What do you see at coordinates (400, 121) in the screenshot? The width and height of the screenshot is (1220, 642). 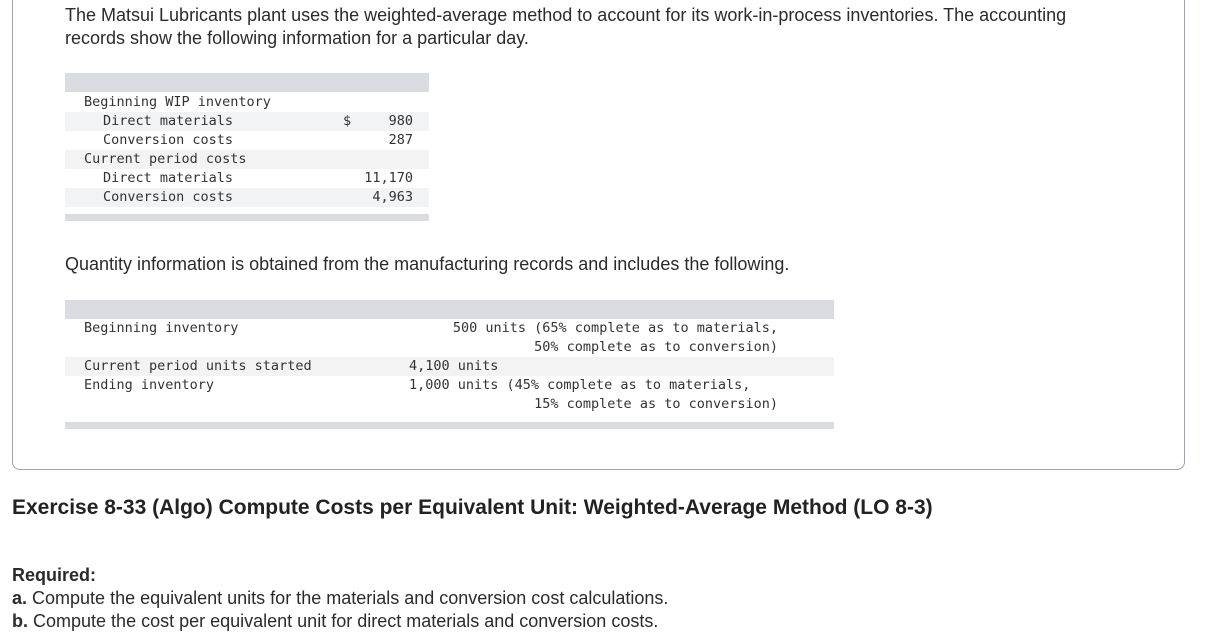 I see `bwip-dm-value: 980` at bounding box center [400, 121].